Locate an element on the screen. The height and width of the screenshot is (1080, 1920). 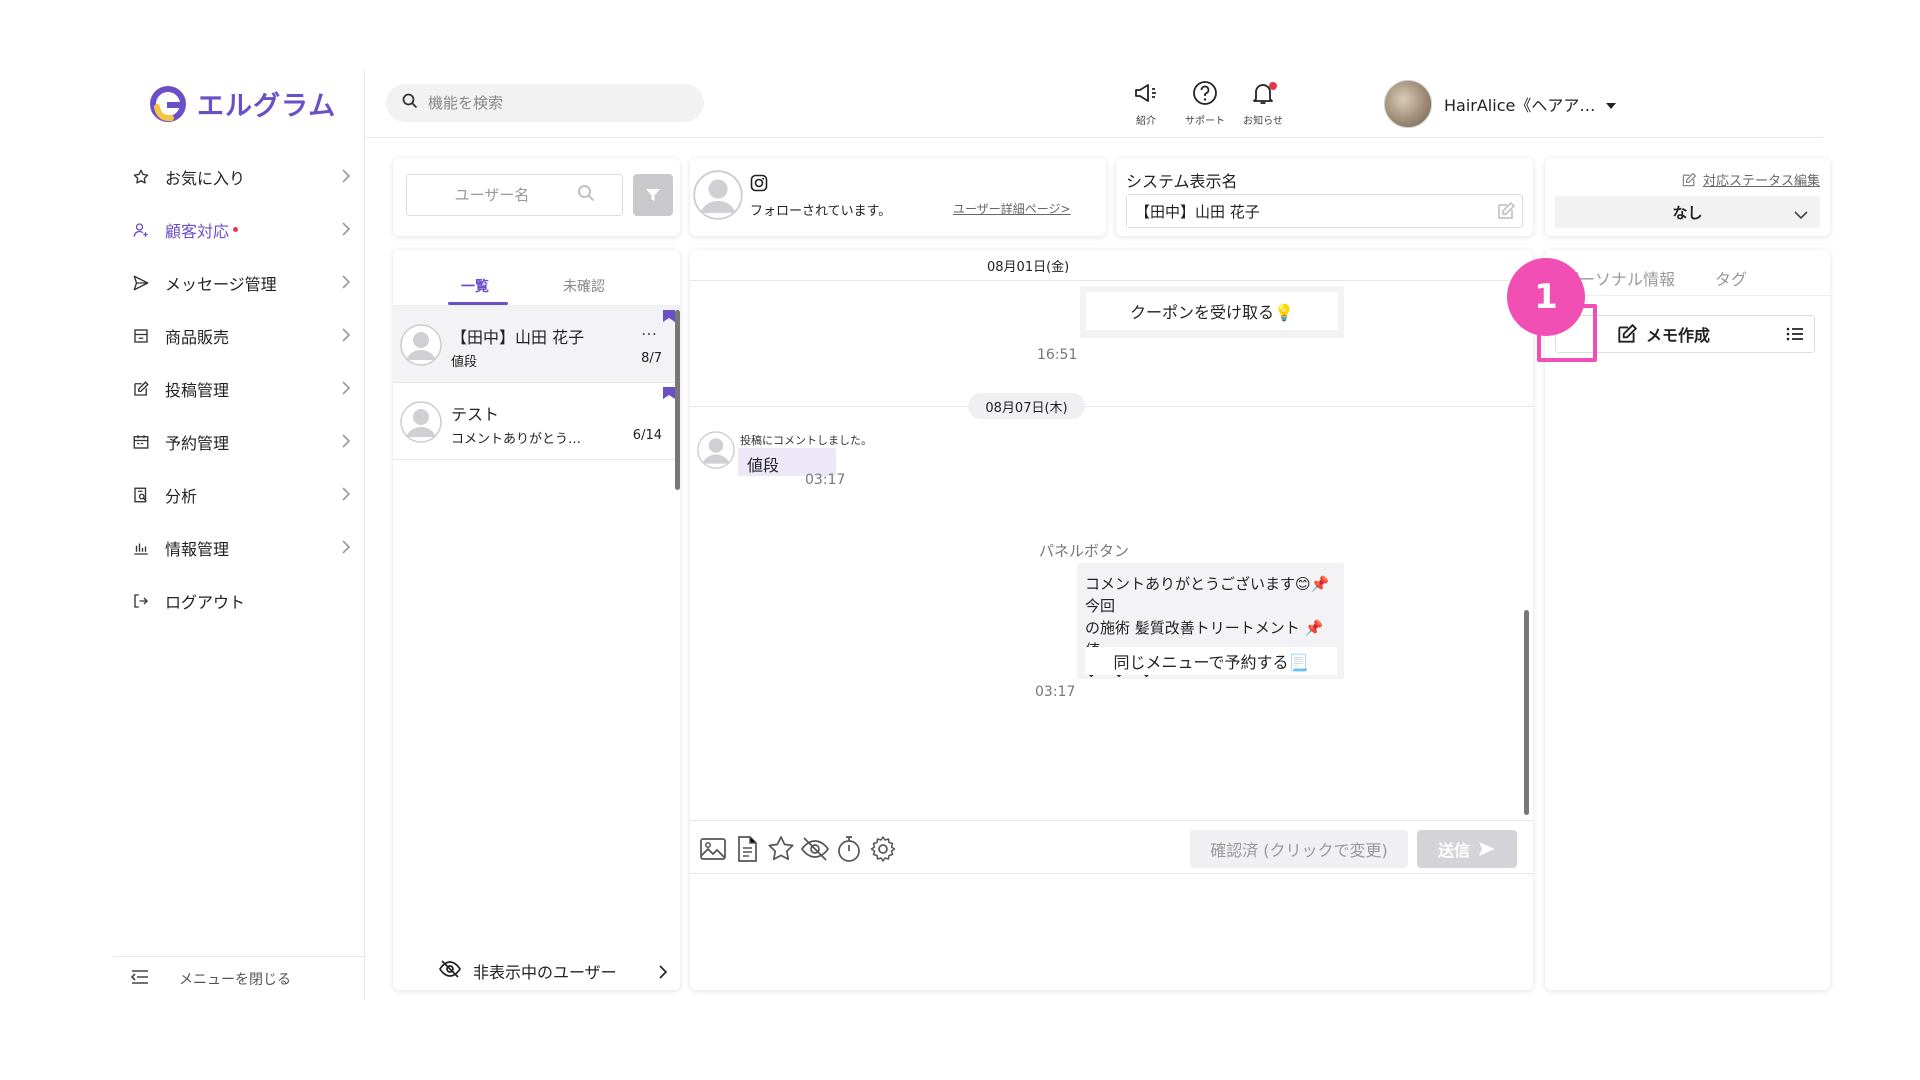
sidebar-item-analytics: 分析 is located at coordinates (239, 494).